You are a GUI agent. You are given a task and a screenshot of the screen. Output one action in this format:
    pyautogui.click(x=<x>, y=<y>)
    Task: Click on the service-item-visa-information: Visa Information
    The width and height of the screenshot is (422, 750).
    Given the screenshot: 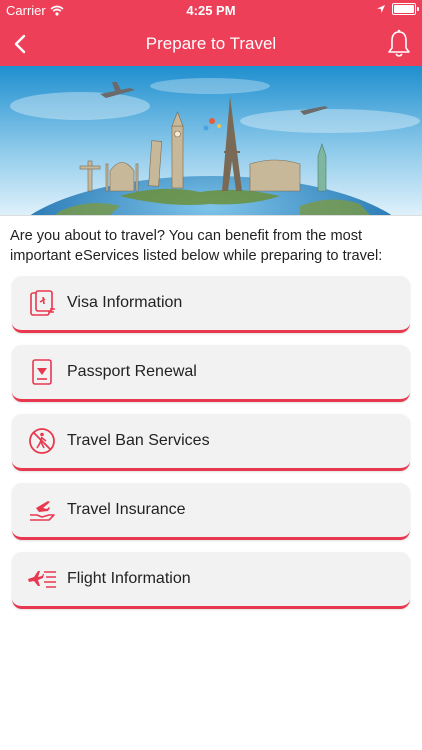 What is the action you would take?
    pyautogui.click(x=211, y=304)
    